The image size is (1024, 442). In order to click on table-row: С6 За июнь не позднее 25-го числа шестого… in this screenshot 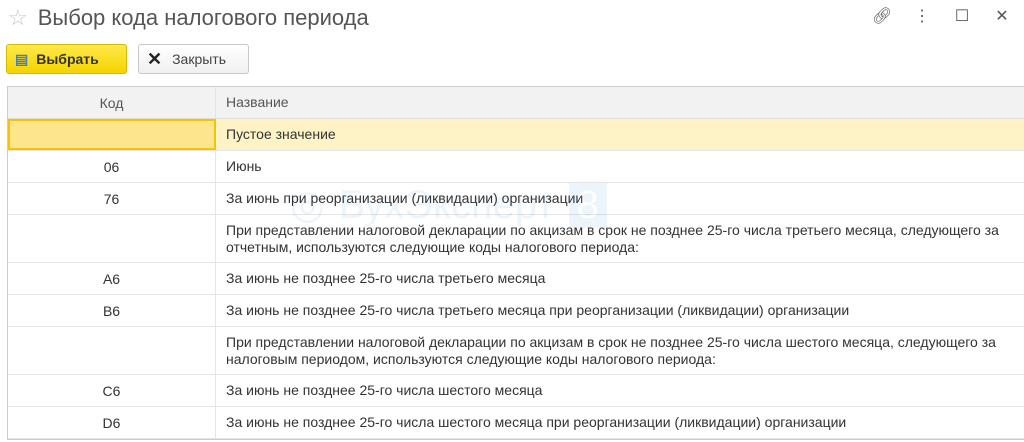, I will do `click(516, 391)`.